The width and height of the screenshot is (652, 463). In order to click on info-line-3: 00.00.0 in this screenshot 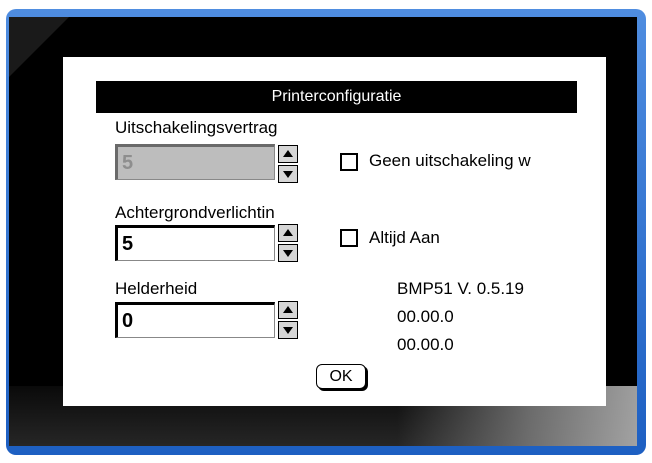, I will do `click(425, 344)`.